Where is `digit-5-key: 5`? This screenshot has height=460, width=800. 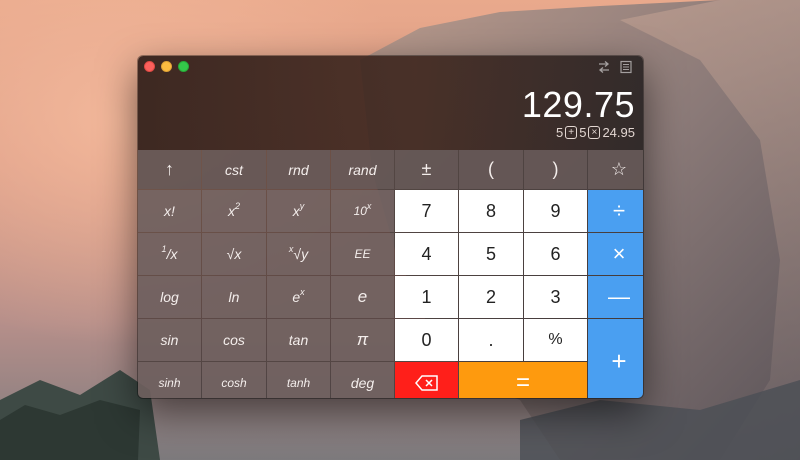
digit-5-key: 5 is located at coordinates (491, 254).